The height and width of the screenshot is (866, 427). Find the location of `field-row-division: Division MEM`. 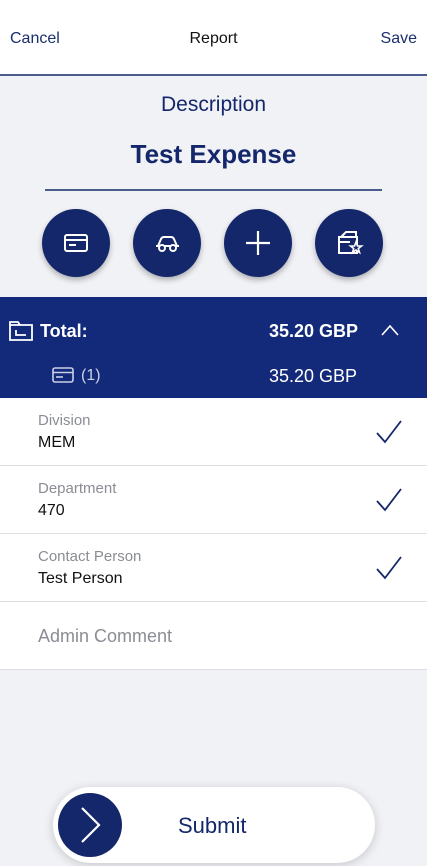

field-row-division: Division MEM is located at coordinates (213, 432).